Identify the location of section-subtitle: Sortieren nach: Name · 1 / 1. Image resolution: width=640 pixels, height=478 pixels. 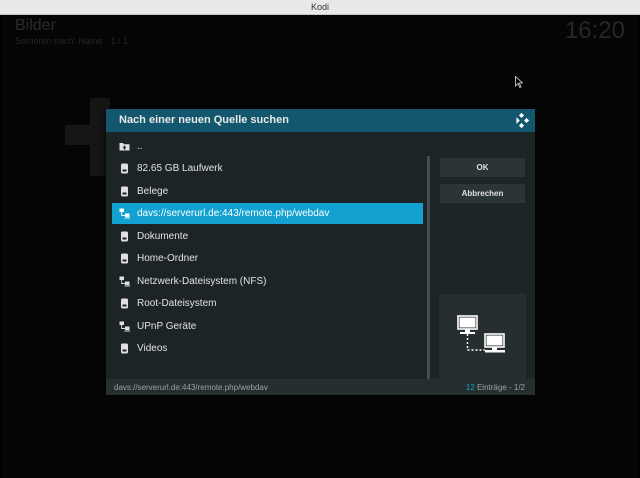
(72, 41).